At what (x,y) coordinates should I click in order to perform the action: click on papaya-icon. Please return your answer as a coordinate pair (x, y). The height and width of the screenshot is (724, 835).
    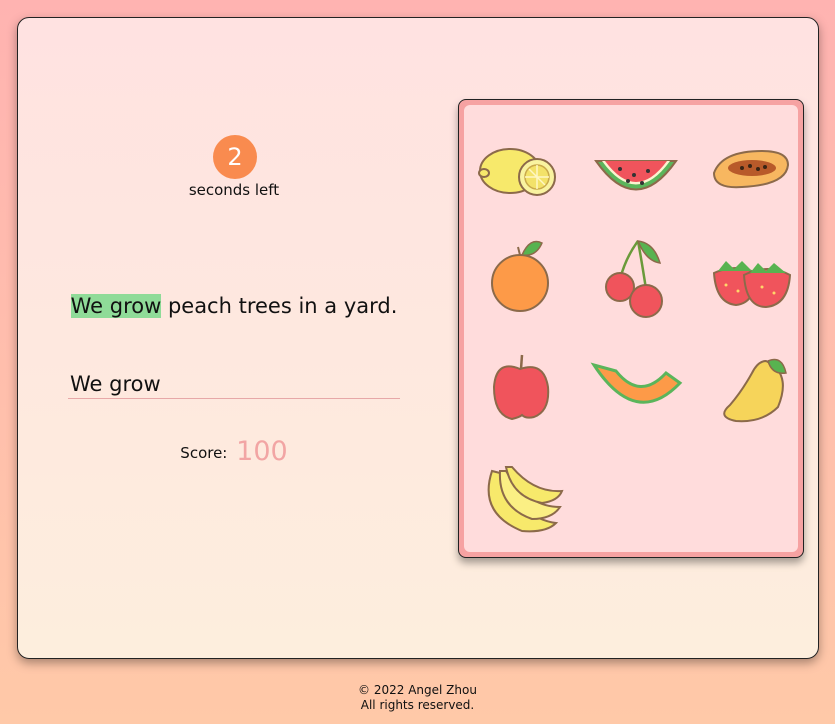
    Looking at the image, I should click on (752, 168).